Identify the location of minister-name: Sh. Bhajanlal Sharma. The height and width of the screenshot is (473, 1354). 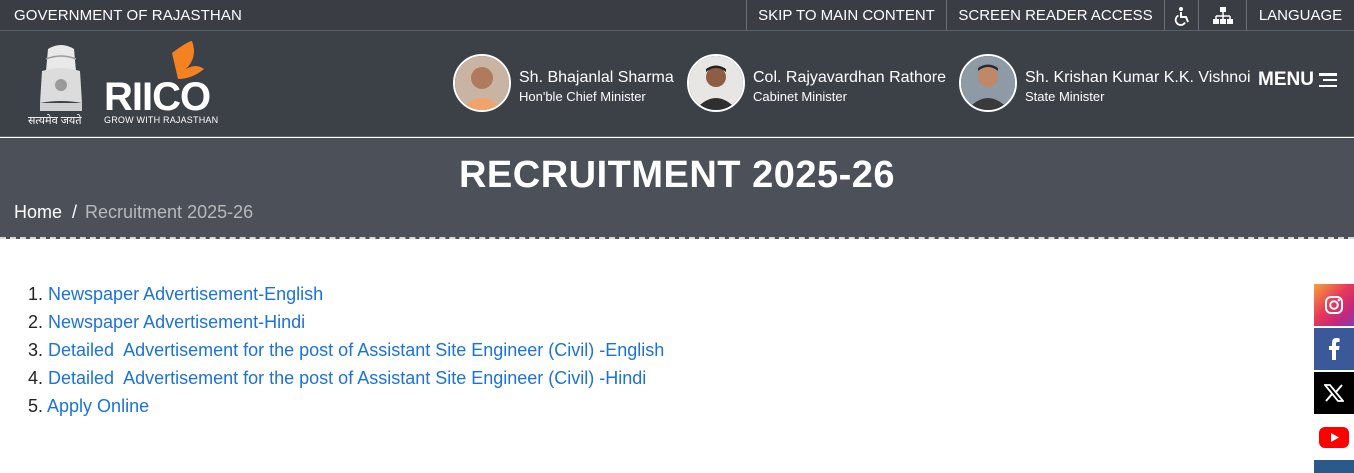
(596, 77).